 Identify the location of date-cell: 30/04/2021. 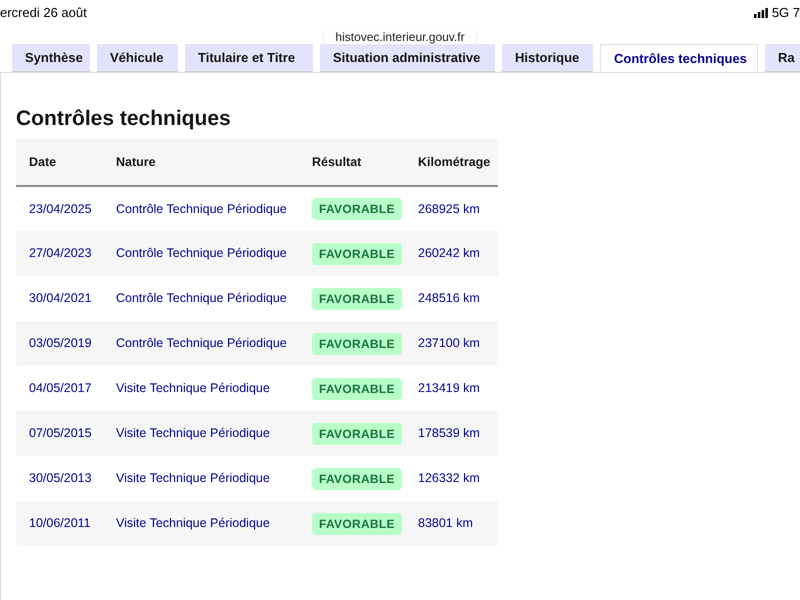
(66, 298).